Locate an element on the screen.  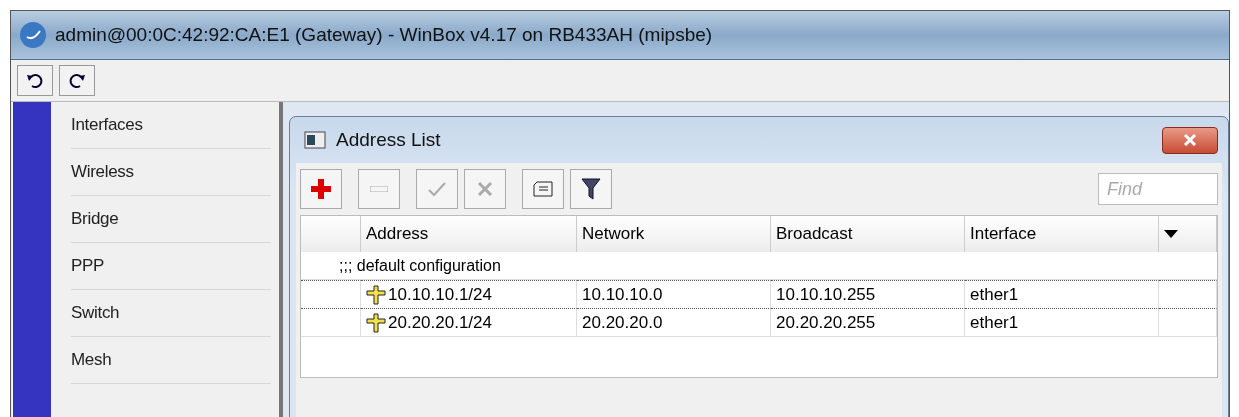
comment-button is located at coordinates (543, 189).